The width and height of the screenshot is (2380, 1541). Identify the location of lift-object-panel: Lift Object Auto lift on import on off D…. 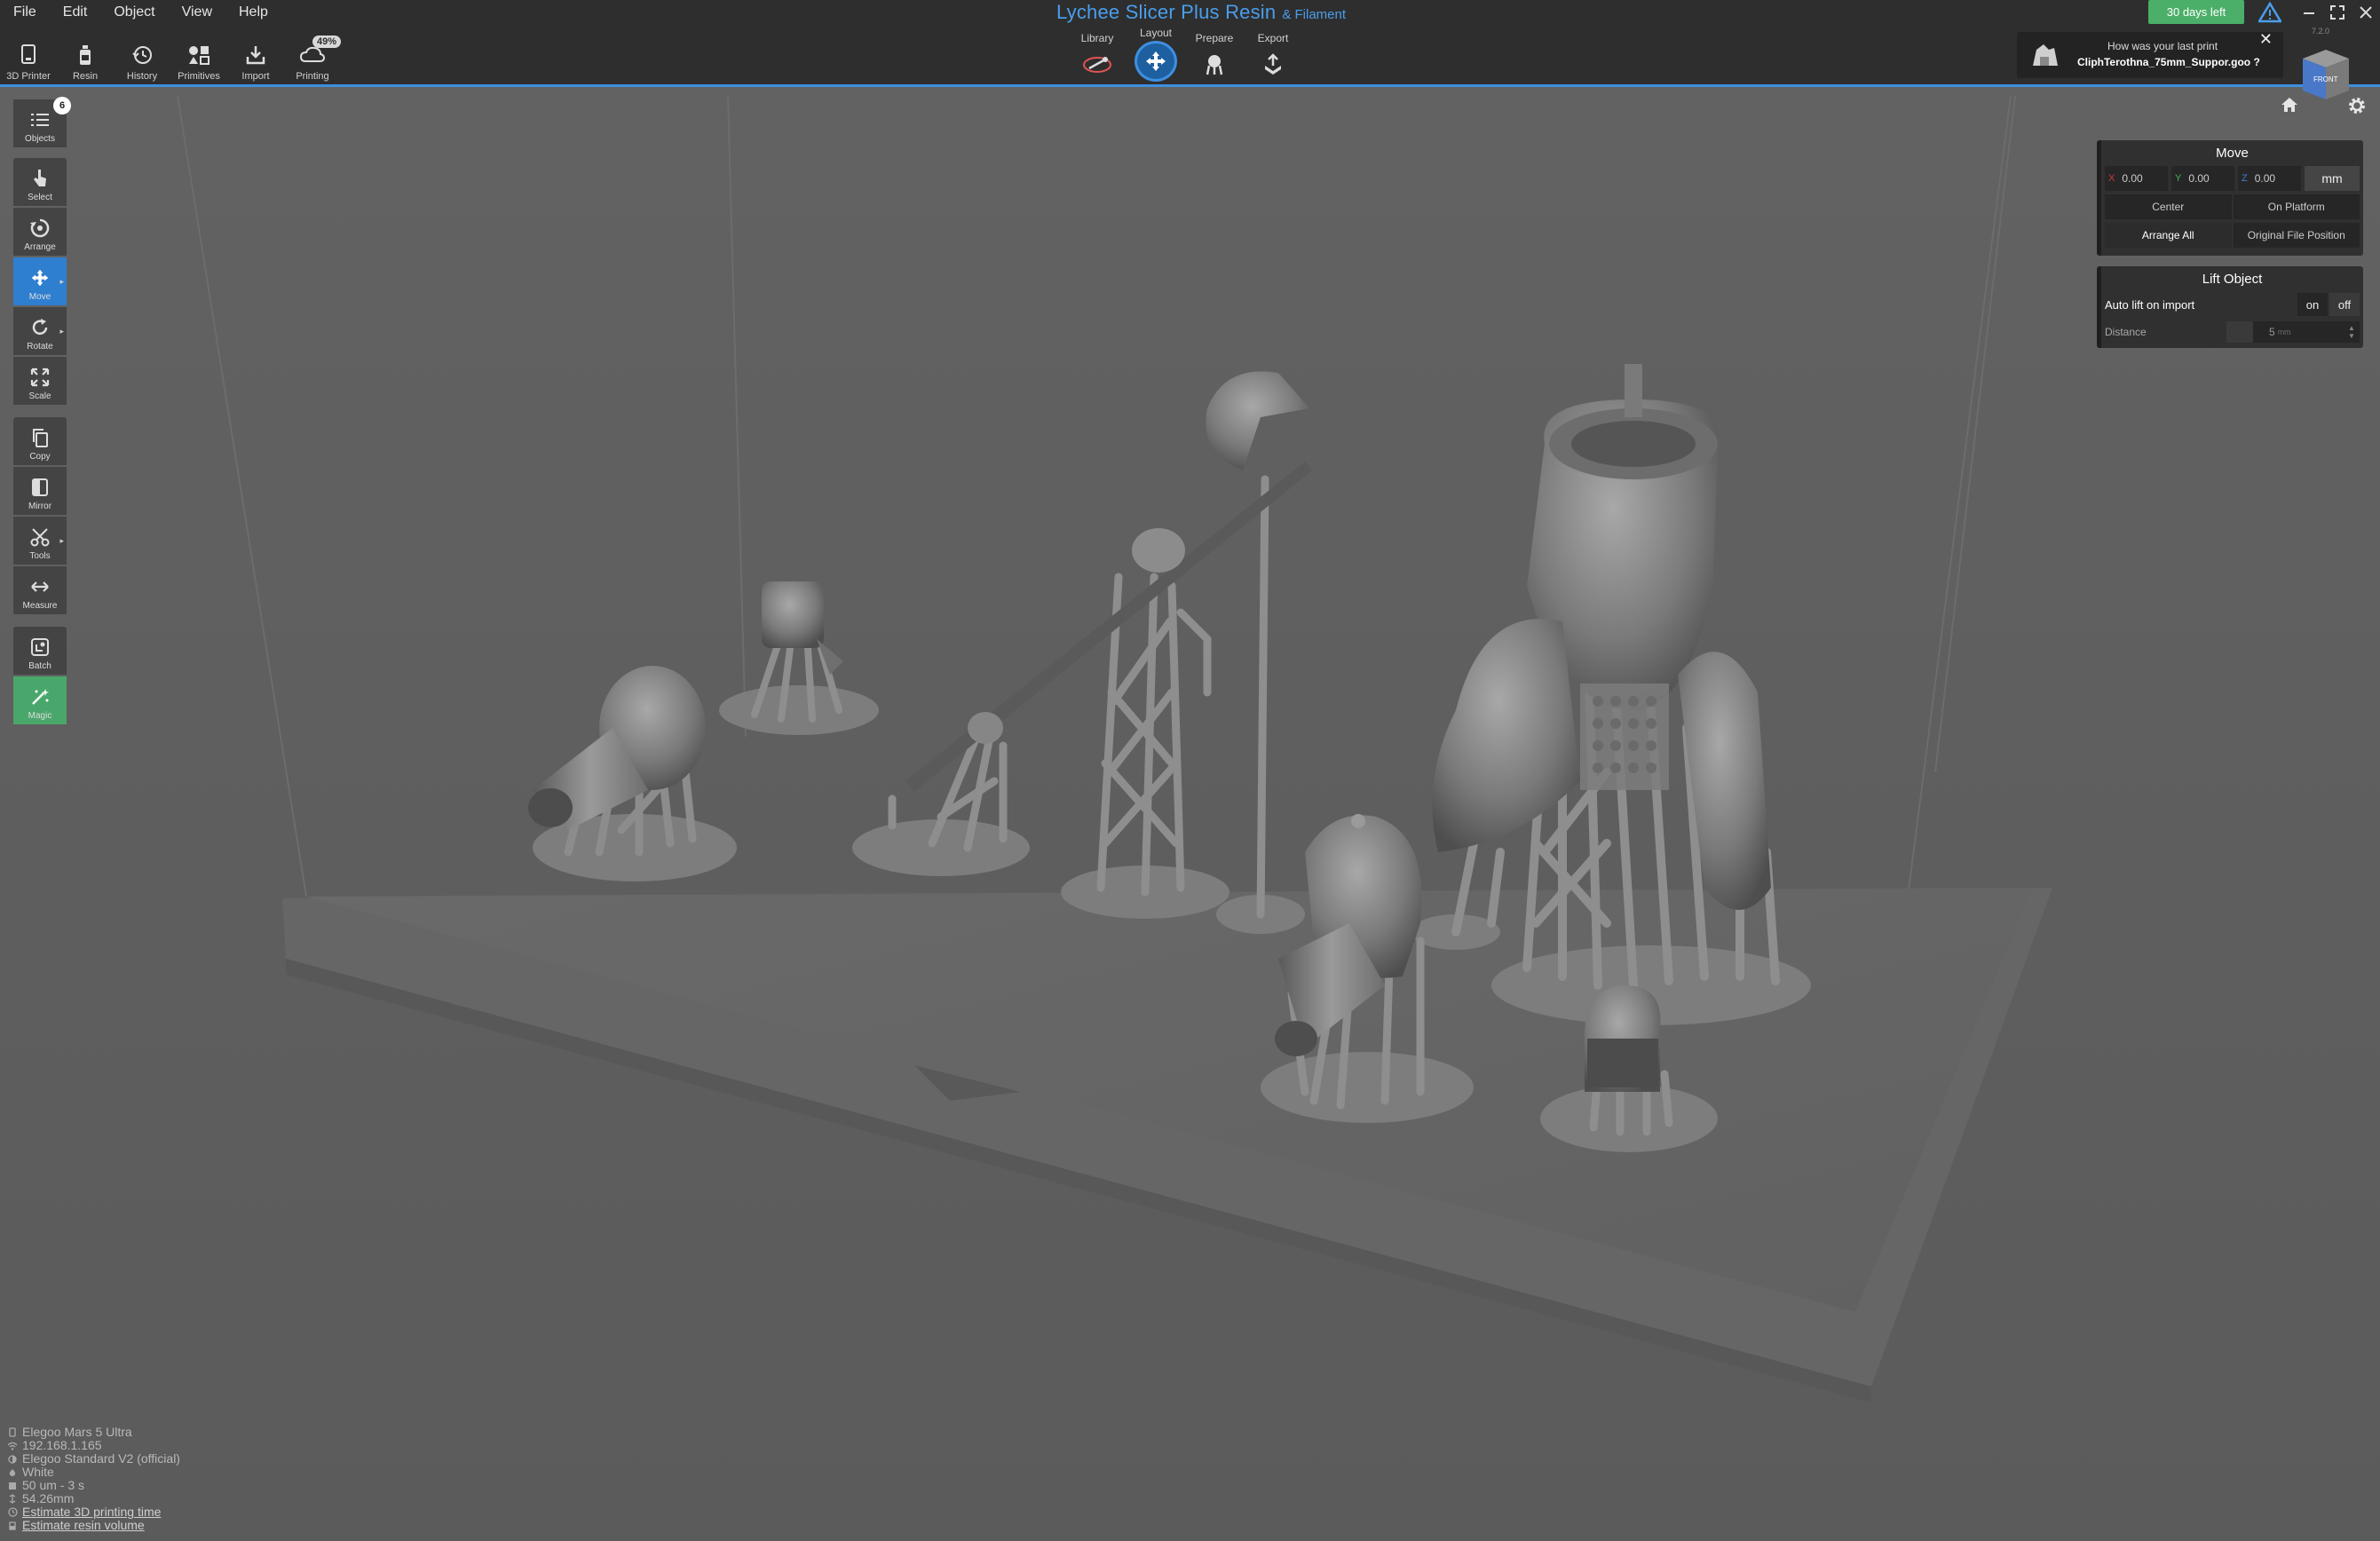
(2230, 307).